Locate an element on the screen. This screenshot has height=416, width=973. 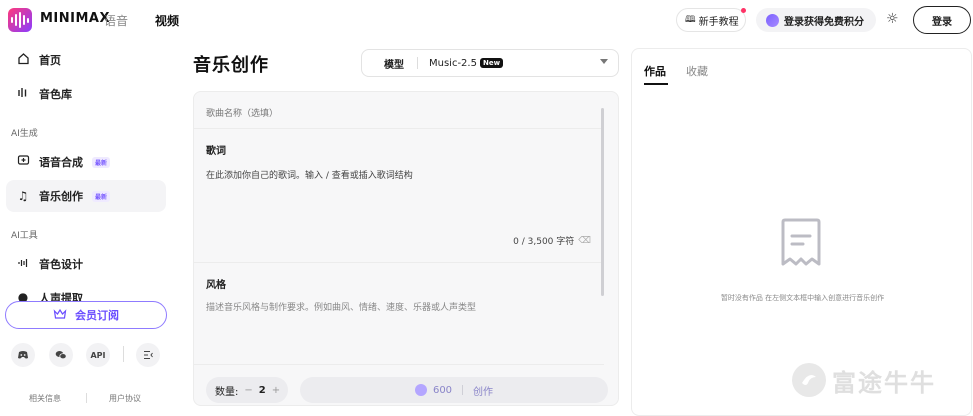
lyrics-counter: 0 / 3,500 字符 ⌫ is located at coordinates (552, 241).